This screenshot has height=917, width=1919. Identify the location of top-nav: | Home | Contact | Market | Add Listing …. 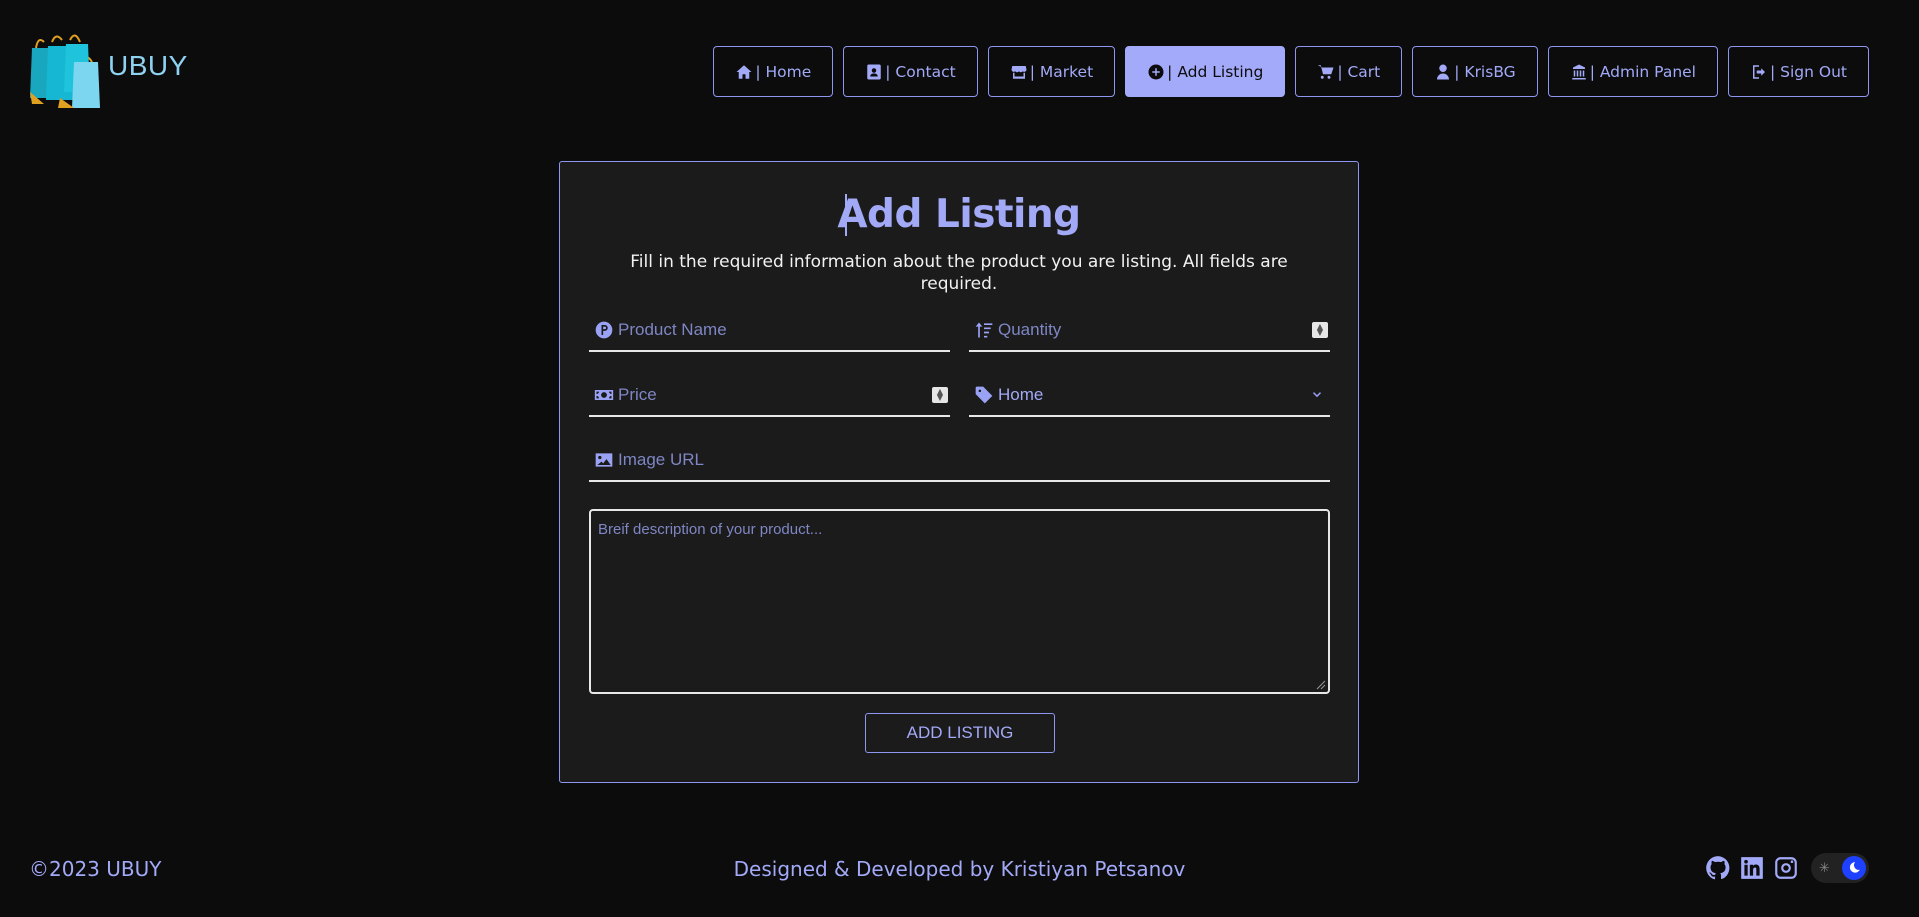
(1291, 71).